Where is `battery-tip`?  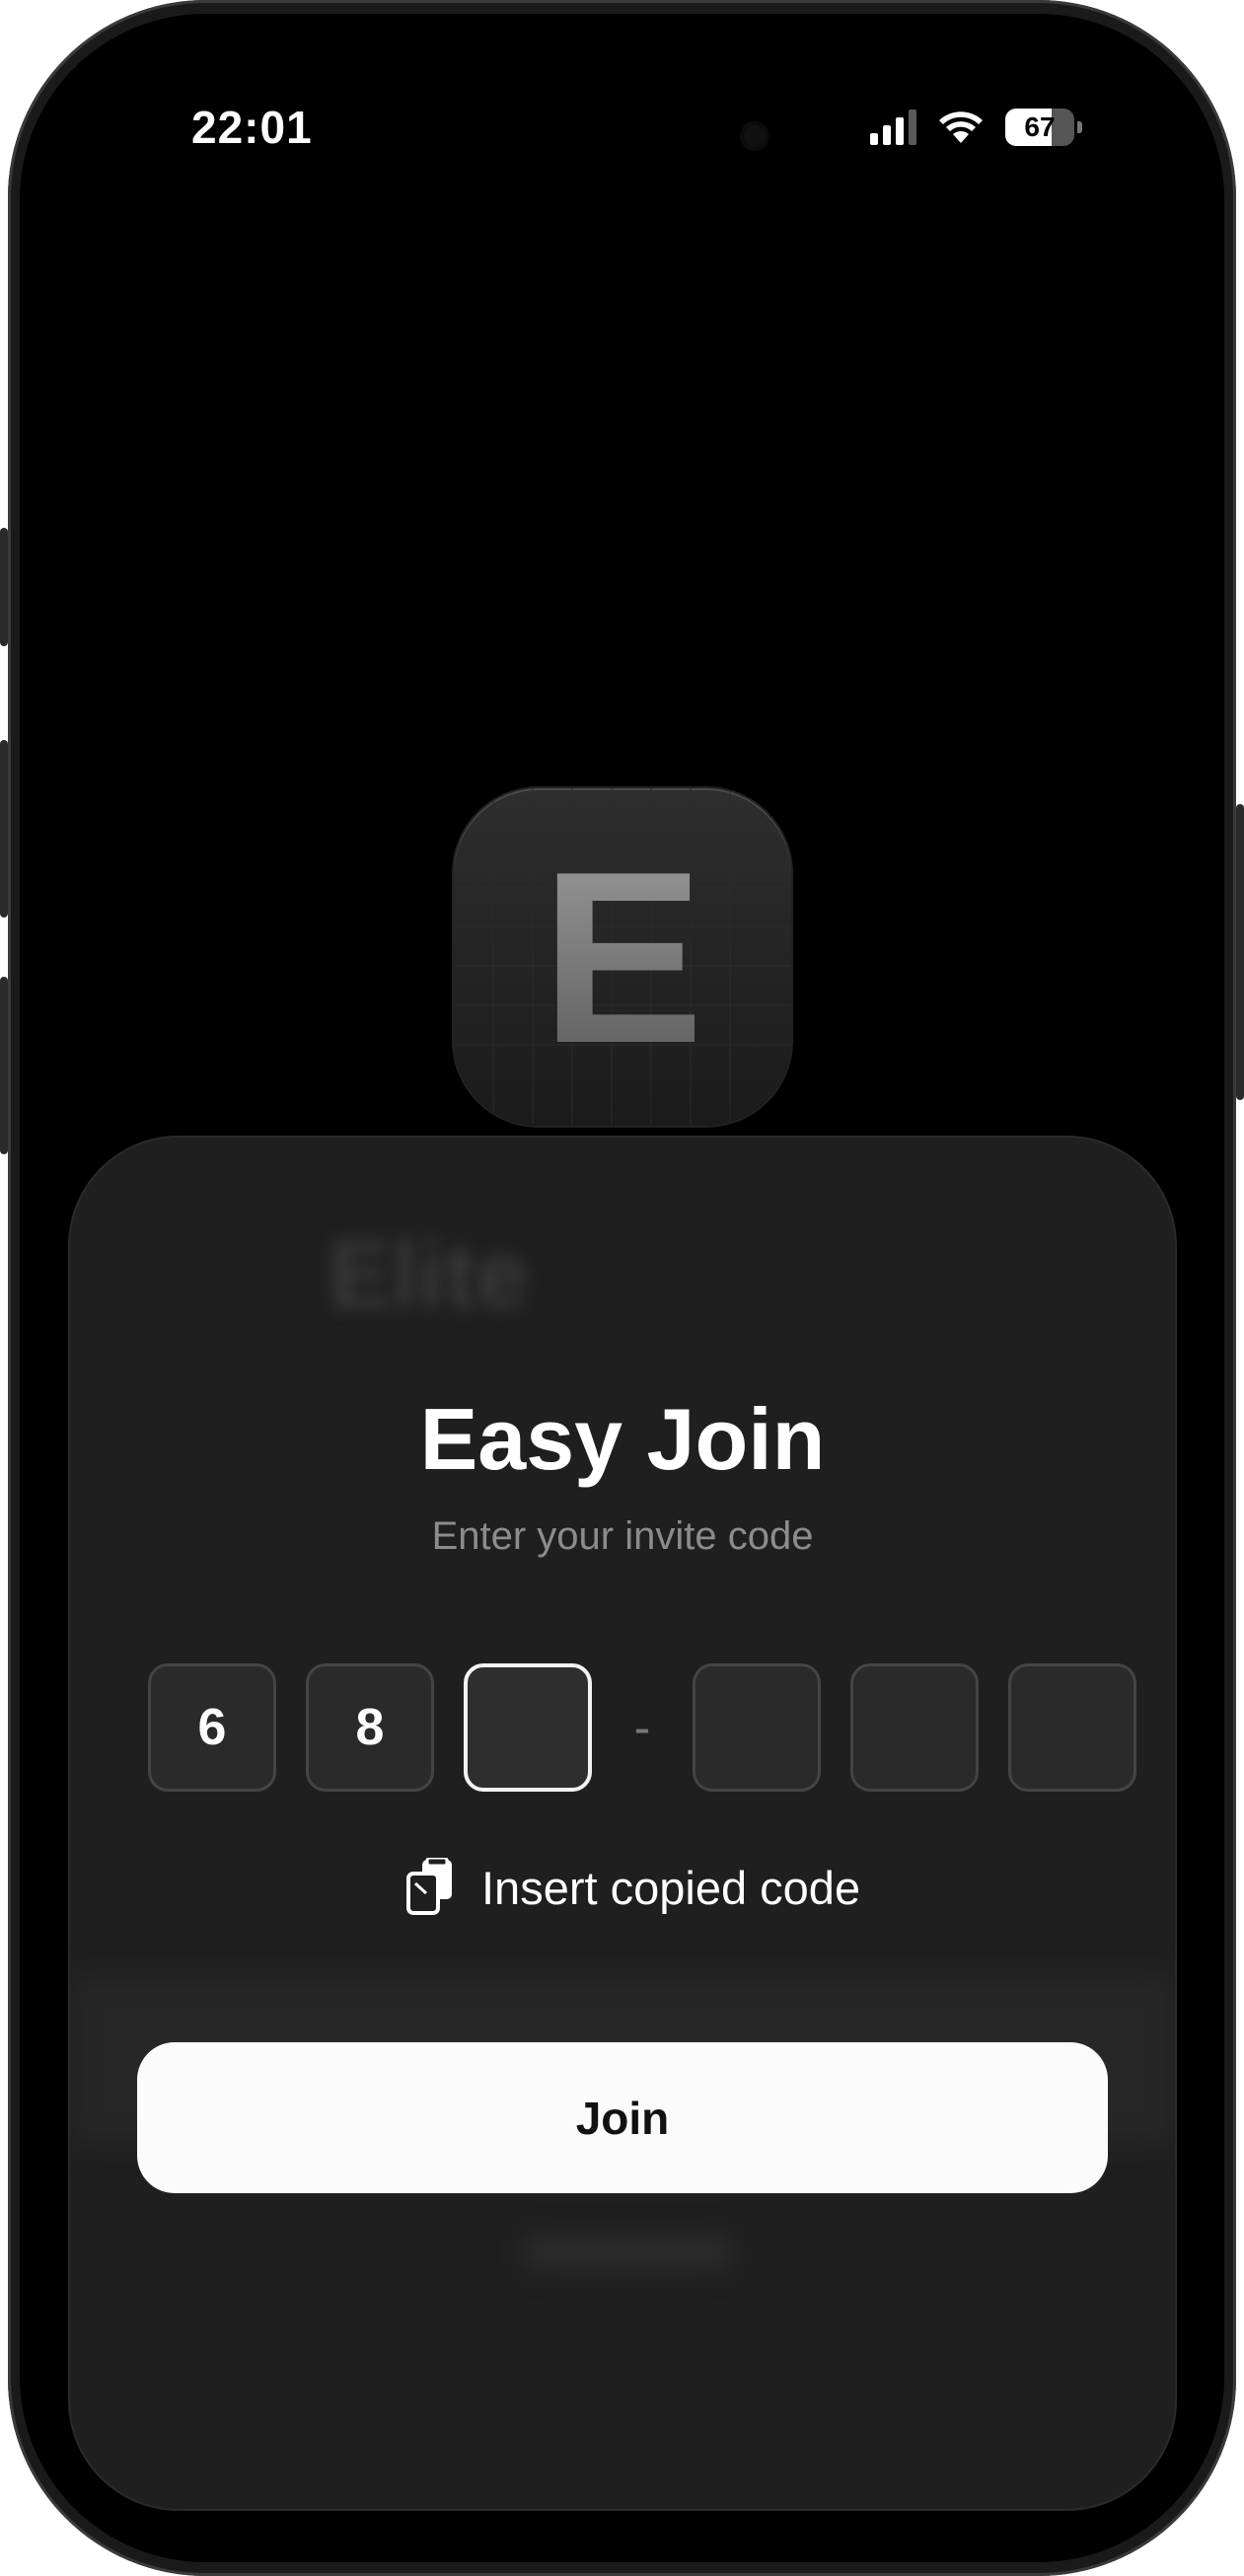
battery-tip is located at coordinates (1079, 127).